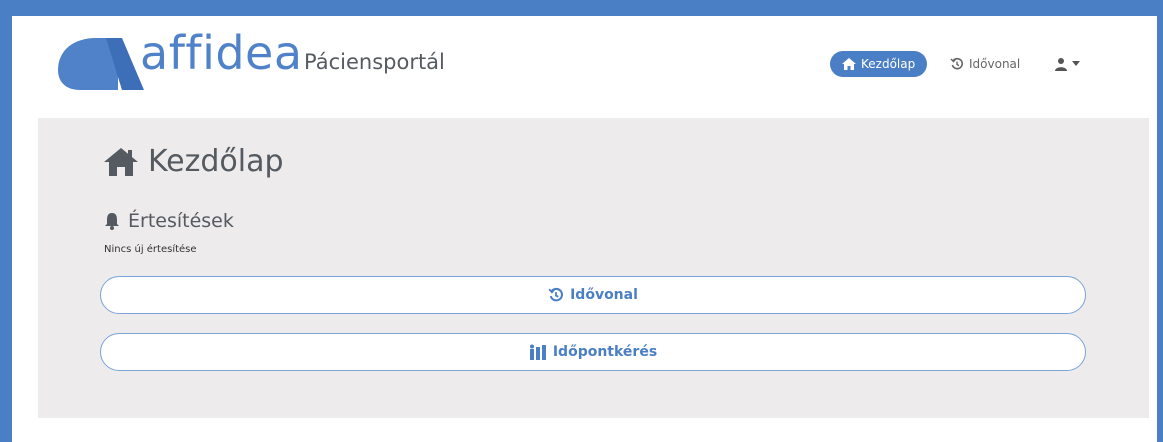 This screenshot has height=442, width=1163. What do you see at coordinates (374, 62) in the screenshot?
I see `brand-subtitle: Páciensportál` at bounding box center [374, 62].